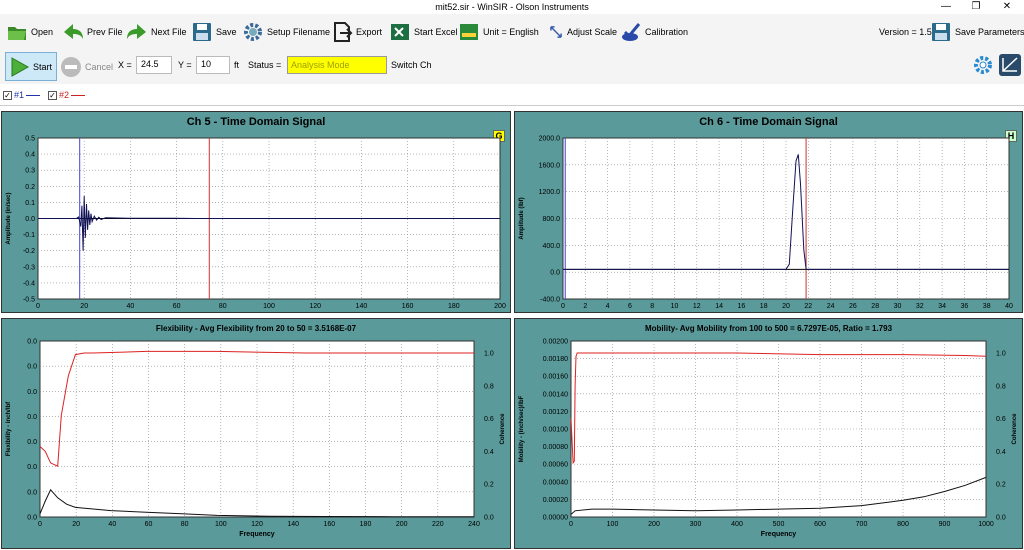  Describe the element at coordinates (697, 306) in the screenshot. I see `x-tick-label: 12` at that location.